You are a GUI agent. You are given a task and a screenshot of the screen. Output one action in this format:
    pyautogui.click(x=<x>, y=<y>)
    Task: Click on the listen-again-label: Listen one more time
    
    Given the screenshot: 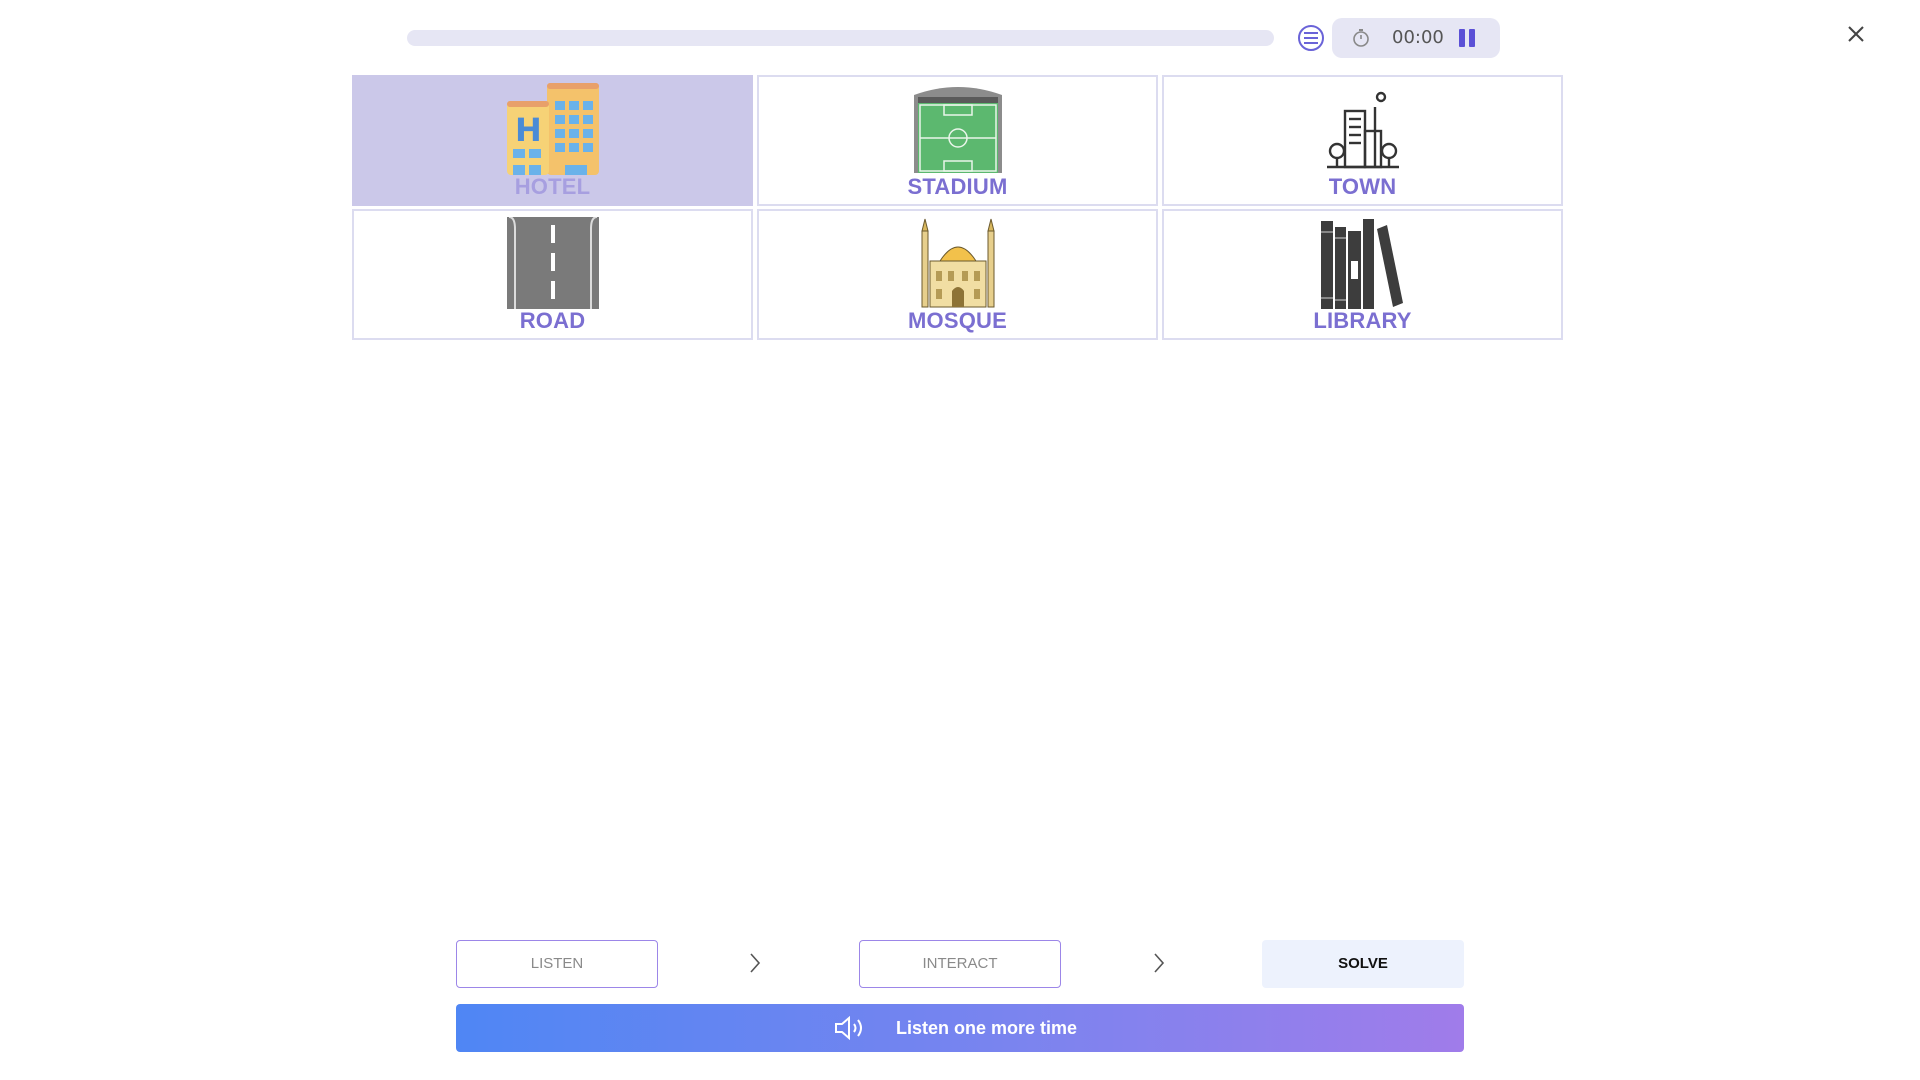 What is the action you would take?
    pyautogui.click(x=987, y=1028)
    